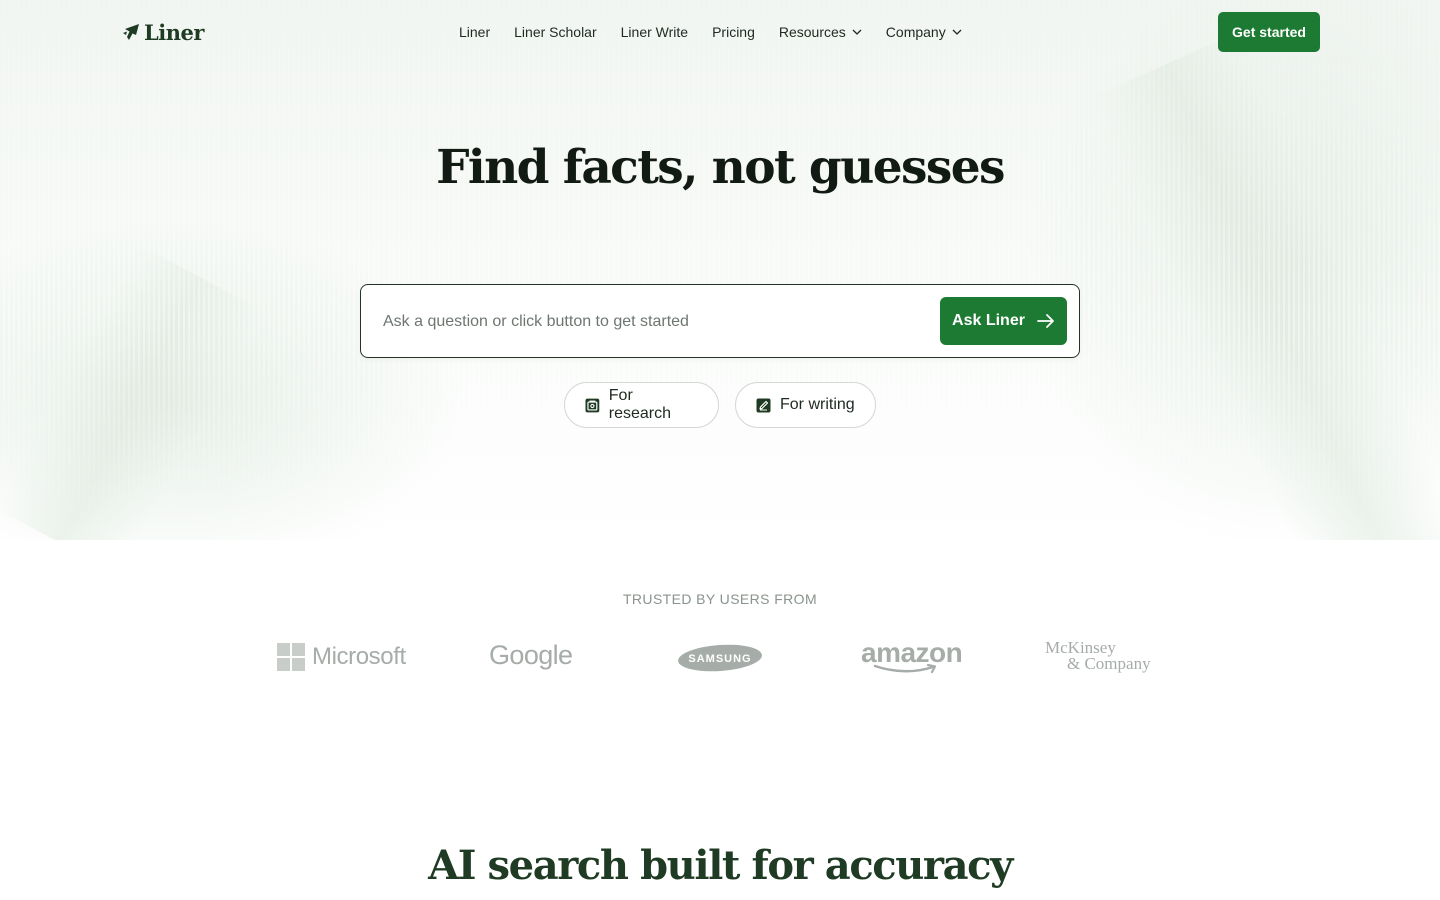 This screenshot has width=1440, height=900. What do you see at coordinates (592, 405) in the screenshot?
I see `research-icon` at bounding box center [592, 405].